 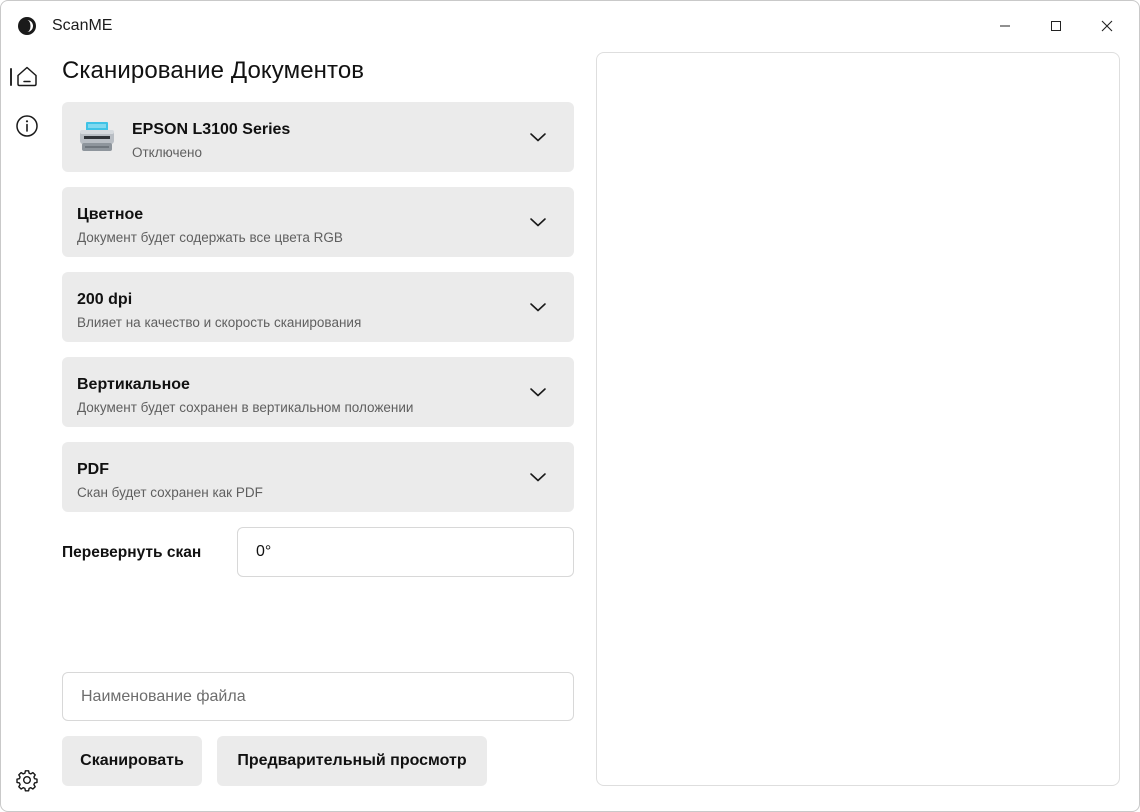 I want to click on rotate-label: Перевернуть скан, so click(x=132, y=552).